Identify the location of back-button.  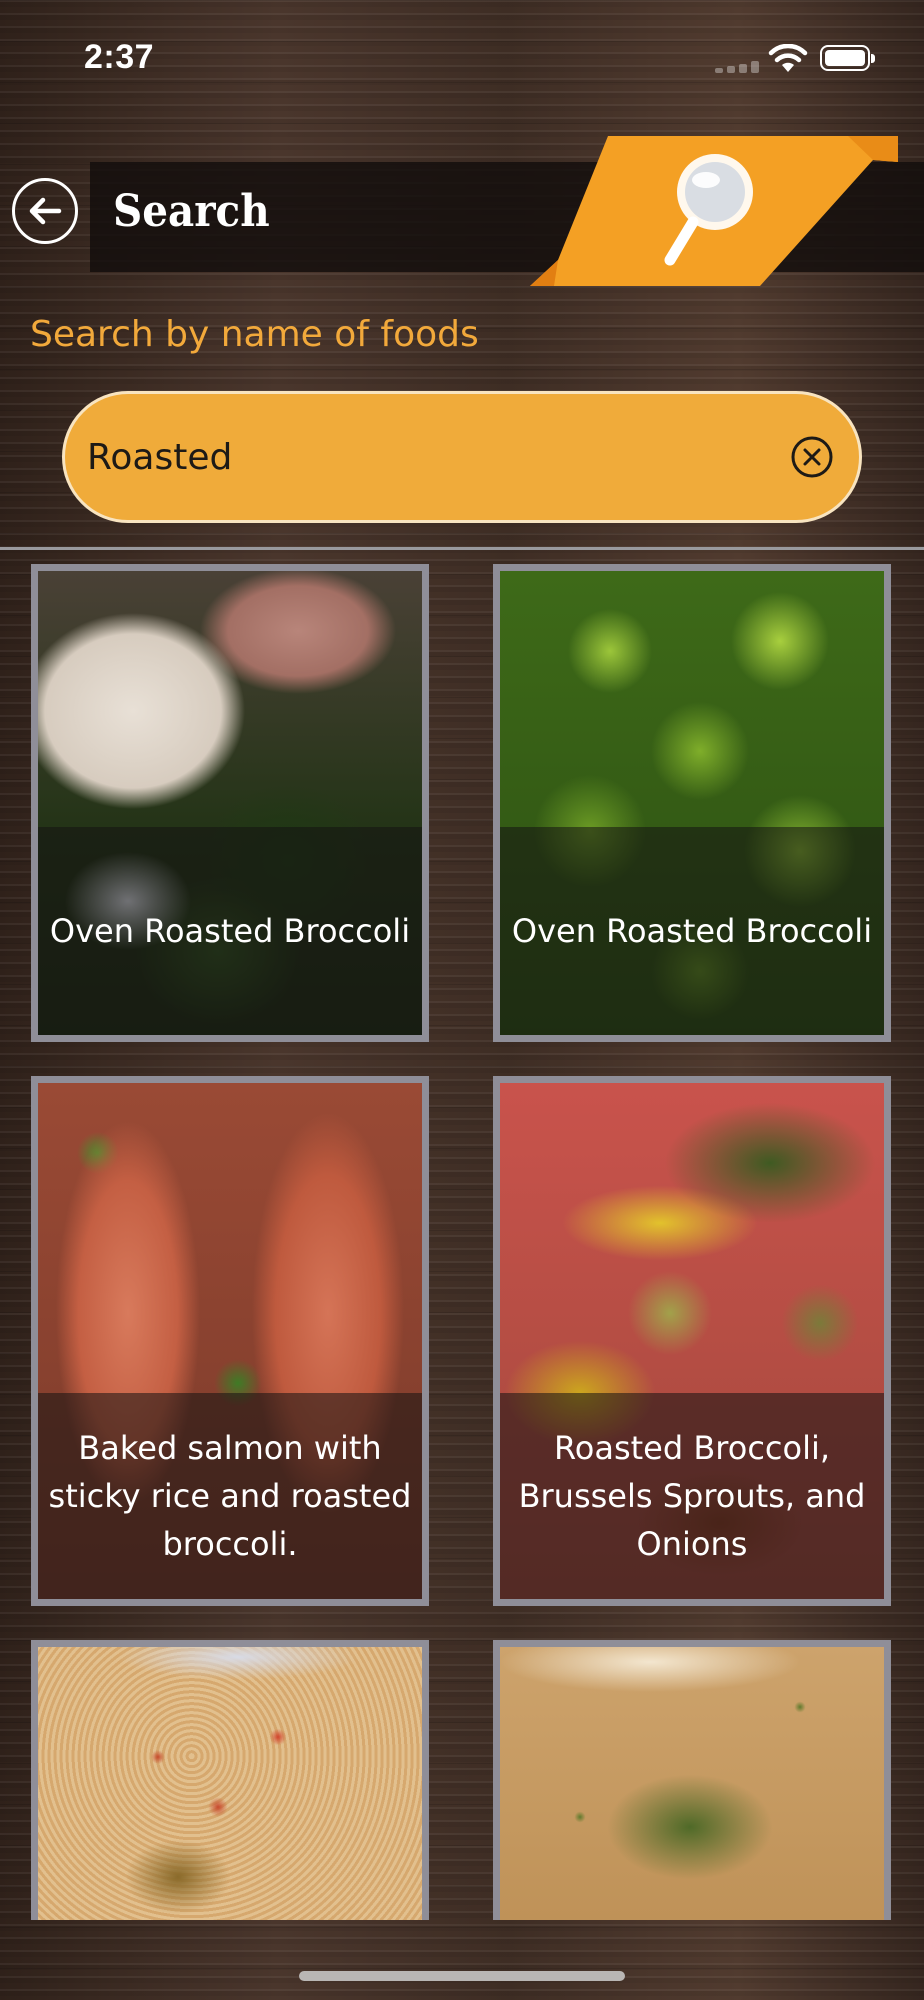
(45, 211).